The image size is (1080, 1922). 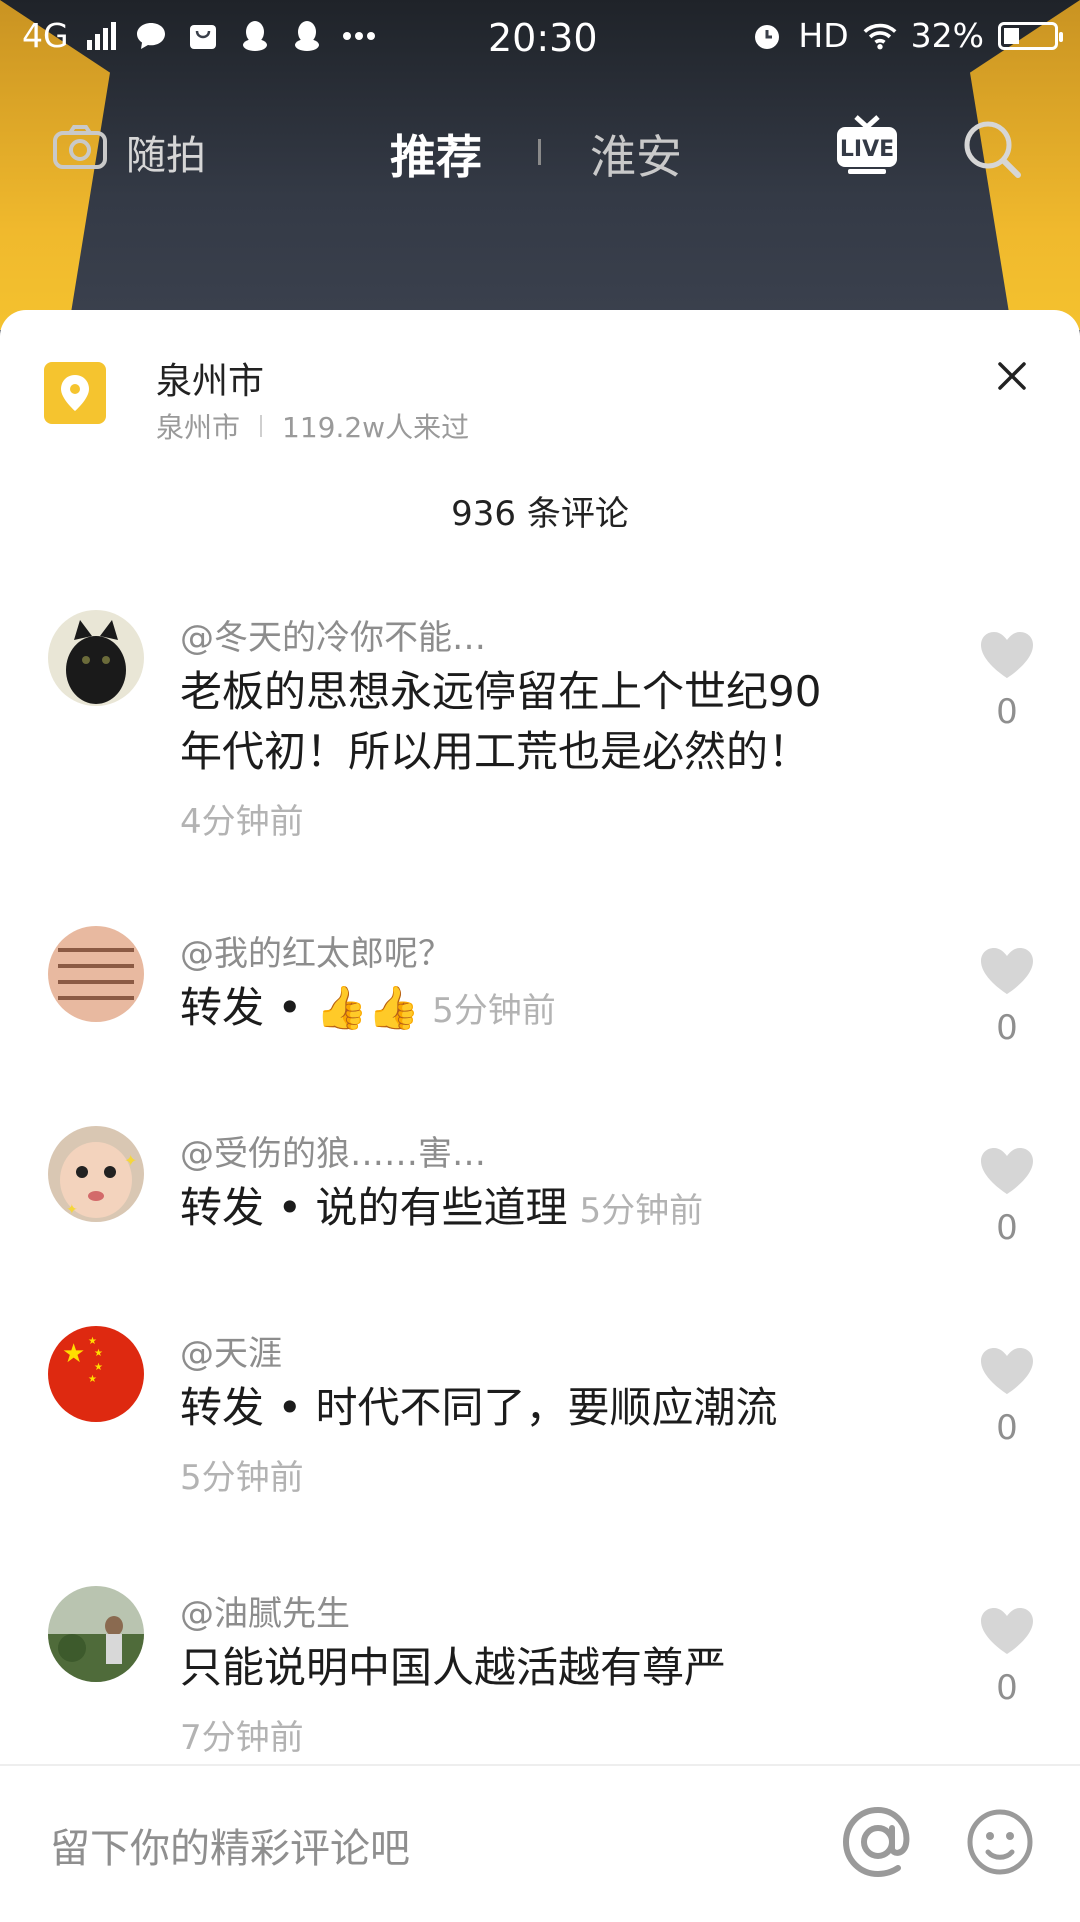 I want to click on tab-local: 淮安, so click(x=636, y=154).